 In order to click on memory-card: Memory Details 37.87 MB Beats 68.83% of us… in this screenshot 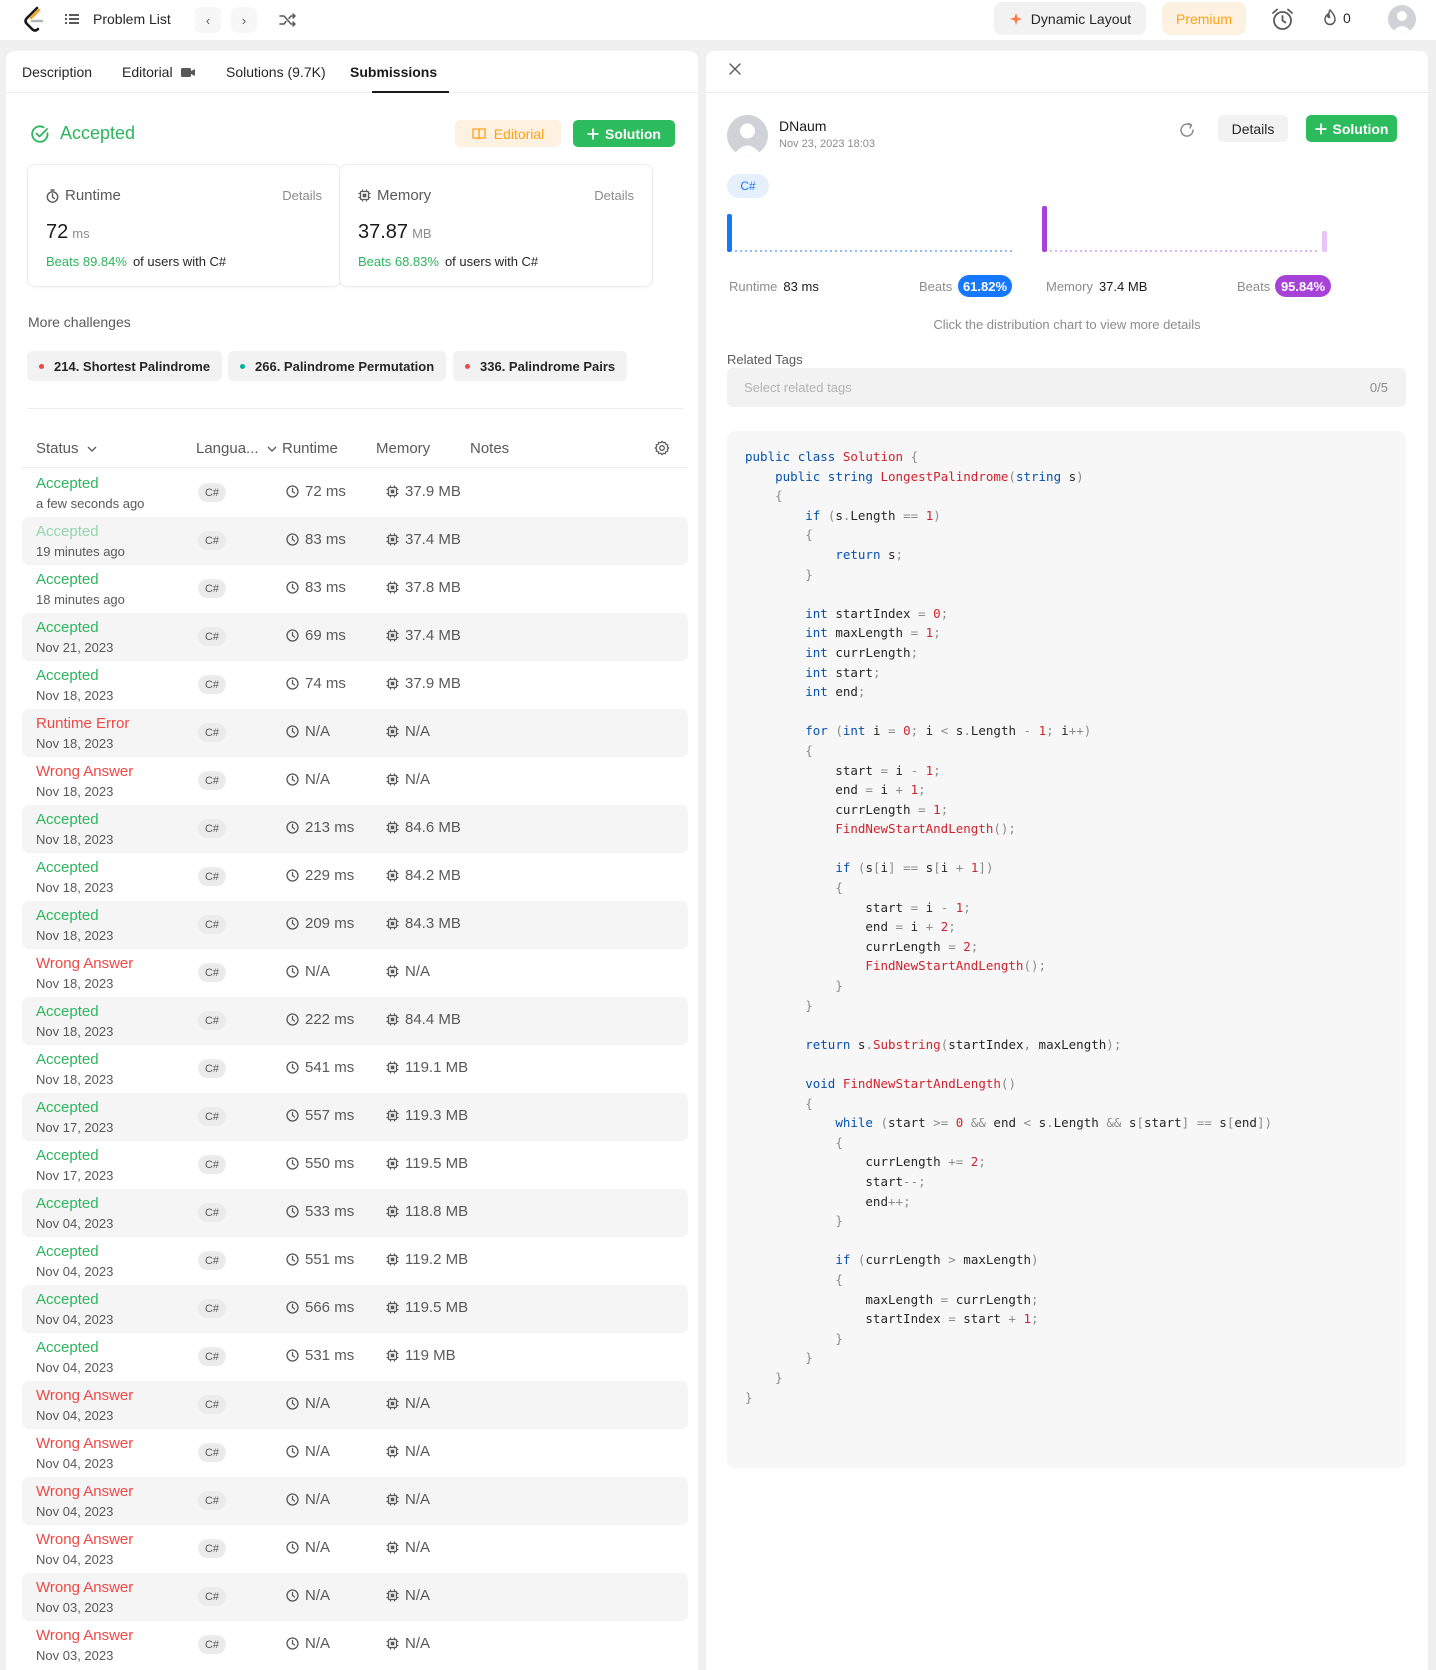, I will do `click(496, 225)`.